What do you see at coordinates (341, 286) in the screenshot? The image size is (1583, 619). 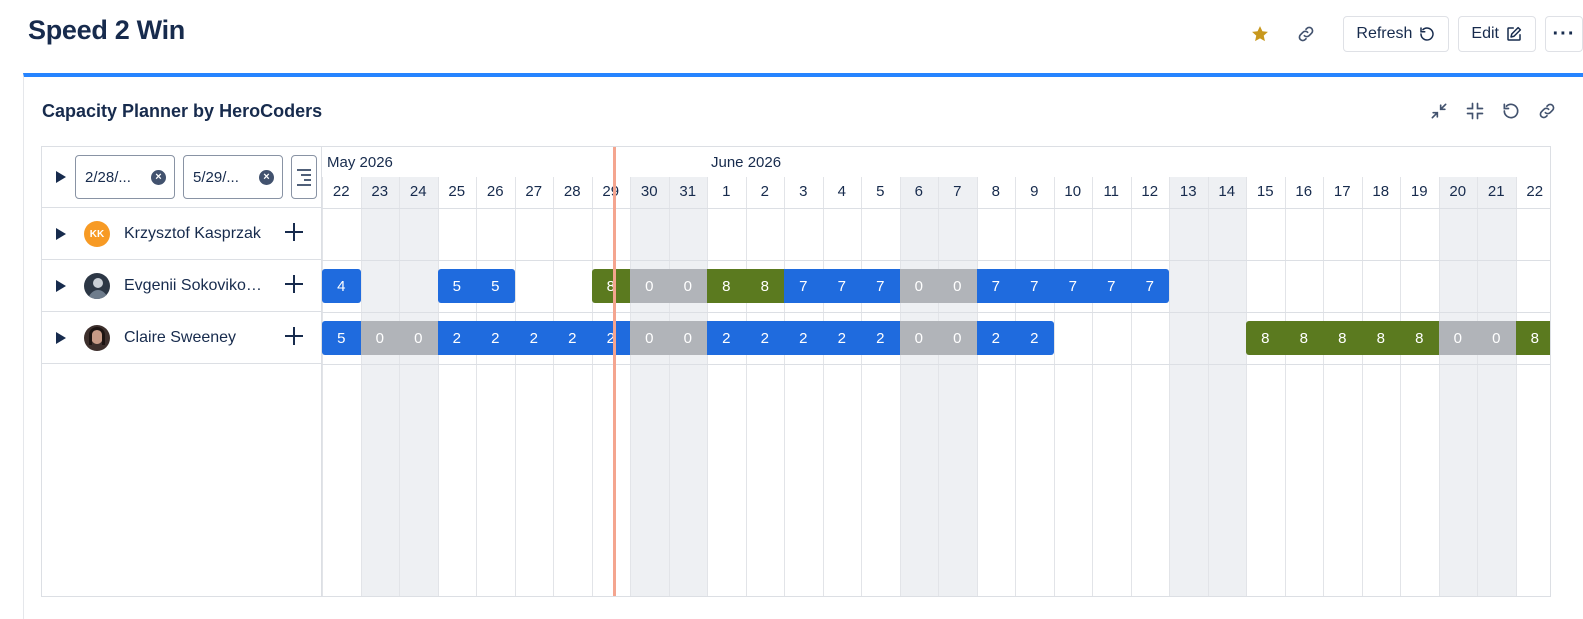 I see `allocation-cell: 4` at bounding box center [341, 286].